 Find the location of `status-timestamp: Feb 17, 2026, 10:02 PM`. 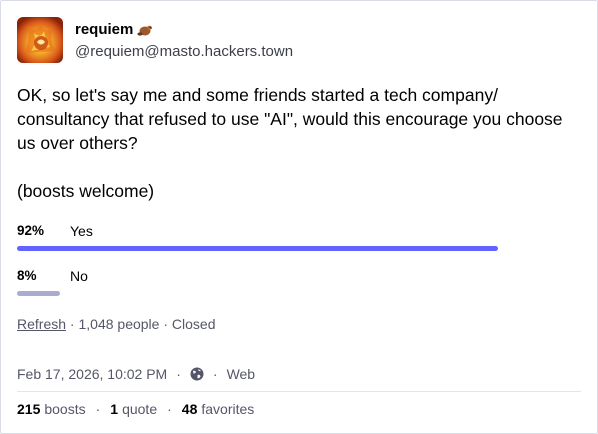

status-timestamp: Feb 17, 2026, 10:02 PM is located at coordinates (92, 374).